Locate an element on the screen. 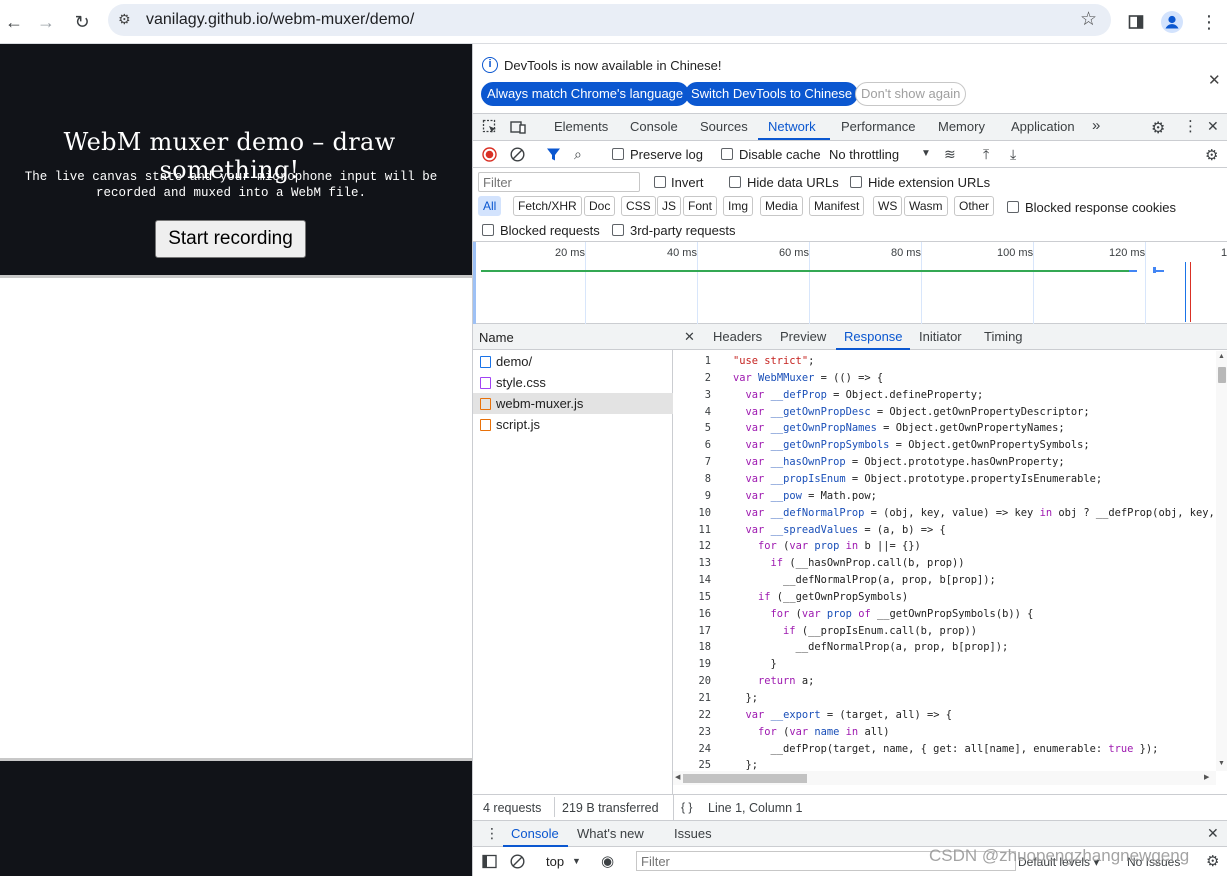 The image size is (1227, 876). horizontal-scrollbar: ◀ ▶ is located at coordinates (944, 778).